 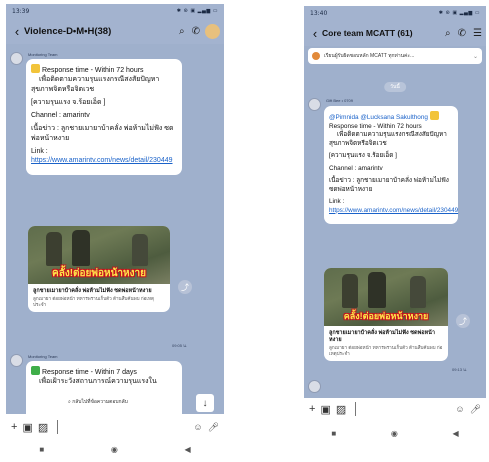 I want to click on green-square-icon, so click(x=35, y=370).